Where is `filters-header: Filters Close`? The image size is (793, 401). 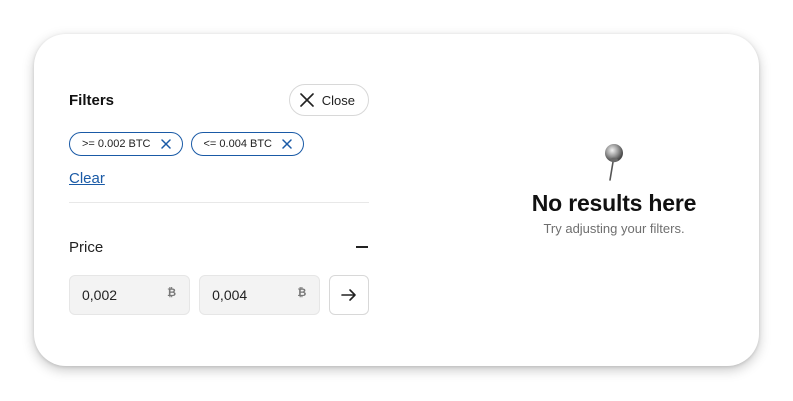
filters-header: Filters Close is located at coordinates (219, 100).